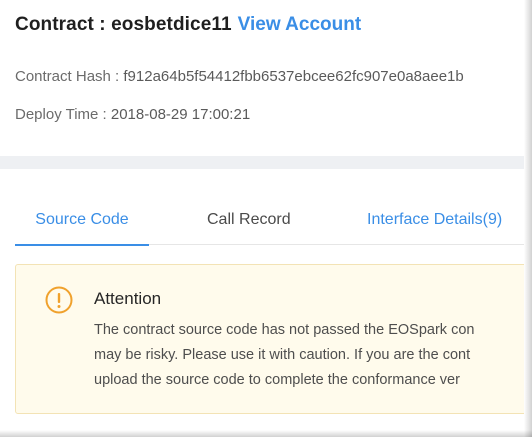 The height and width of the screenshot is (437, 532). I want to click on contract-hash-label: Contract Hash :, so click(69, 76).